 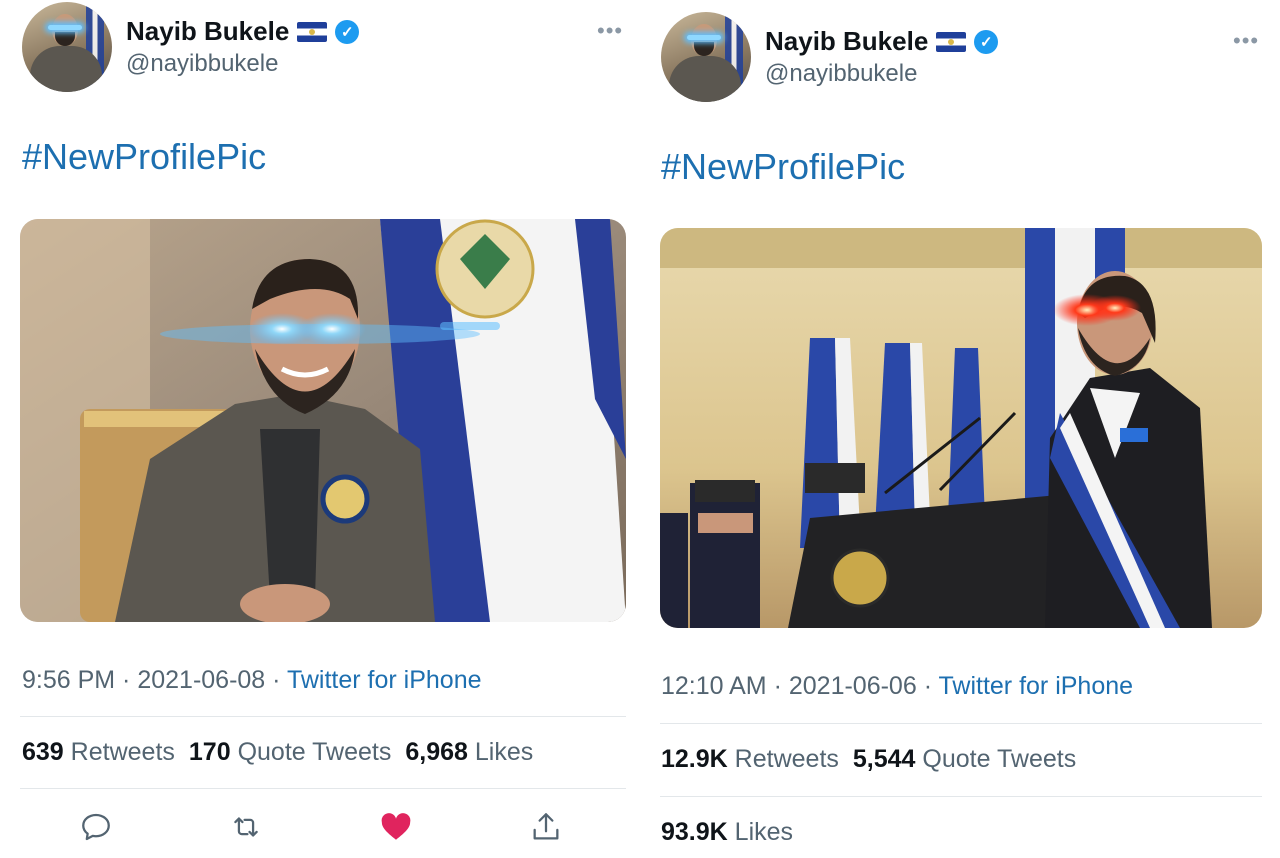 What do you see at coordinates (246, 827) in the screenshot?
I see `retweet-icon` at bounding box center [246, 827].